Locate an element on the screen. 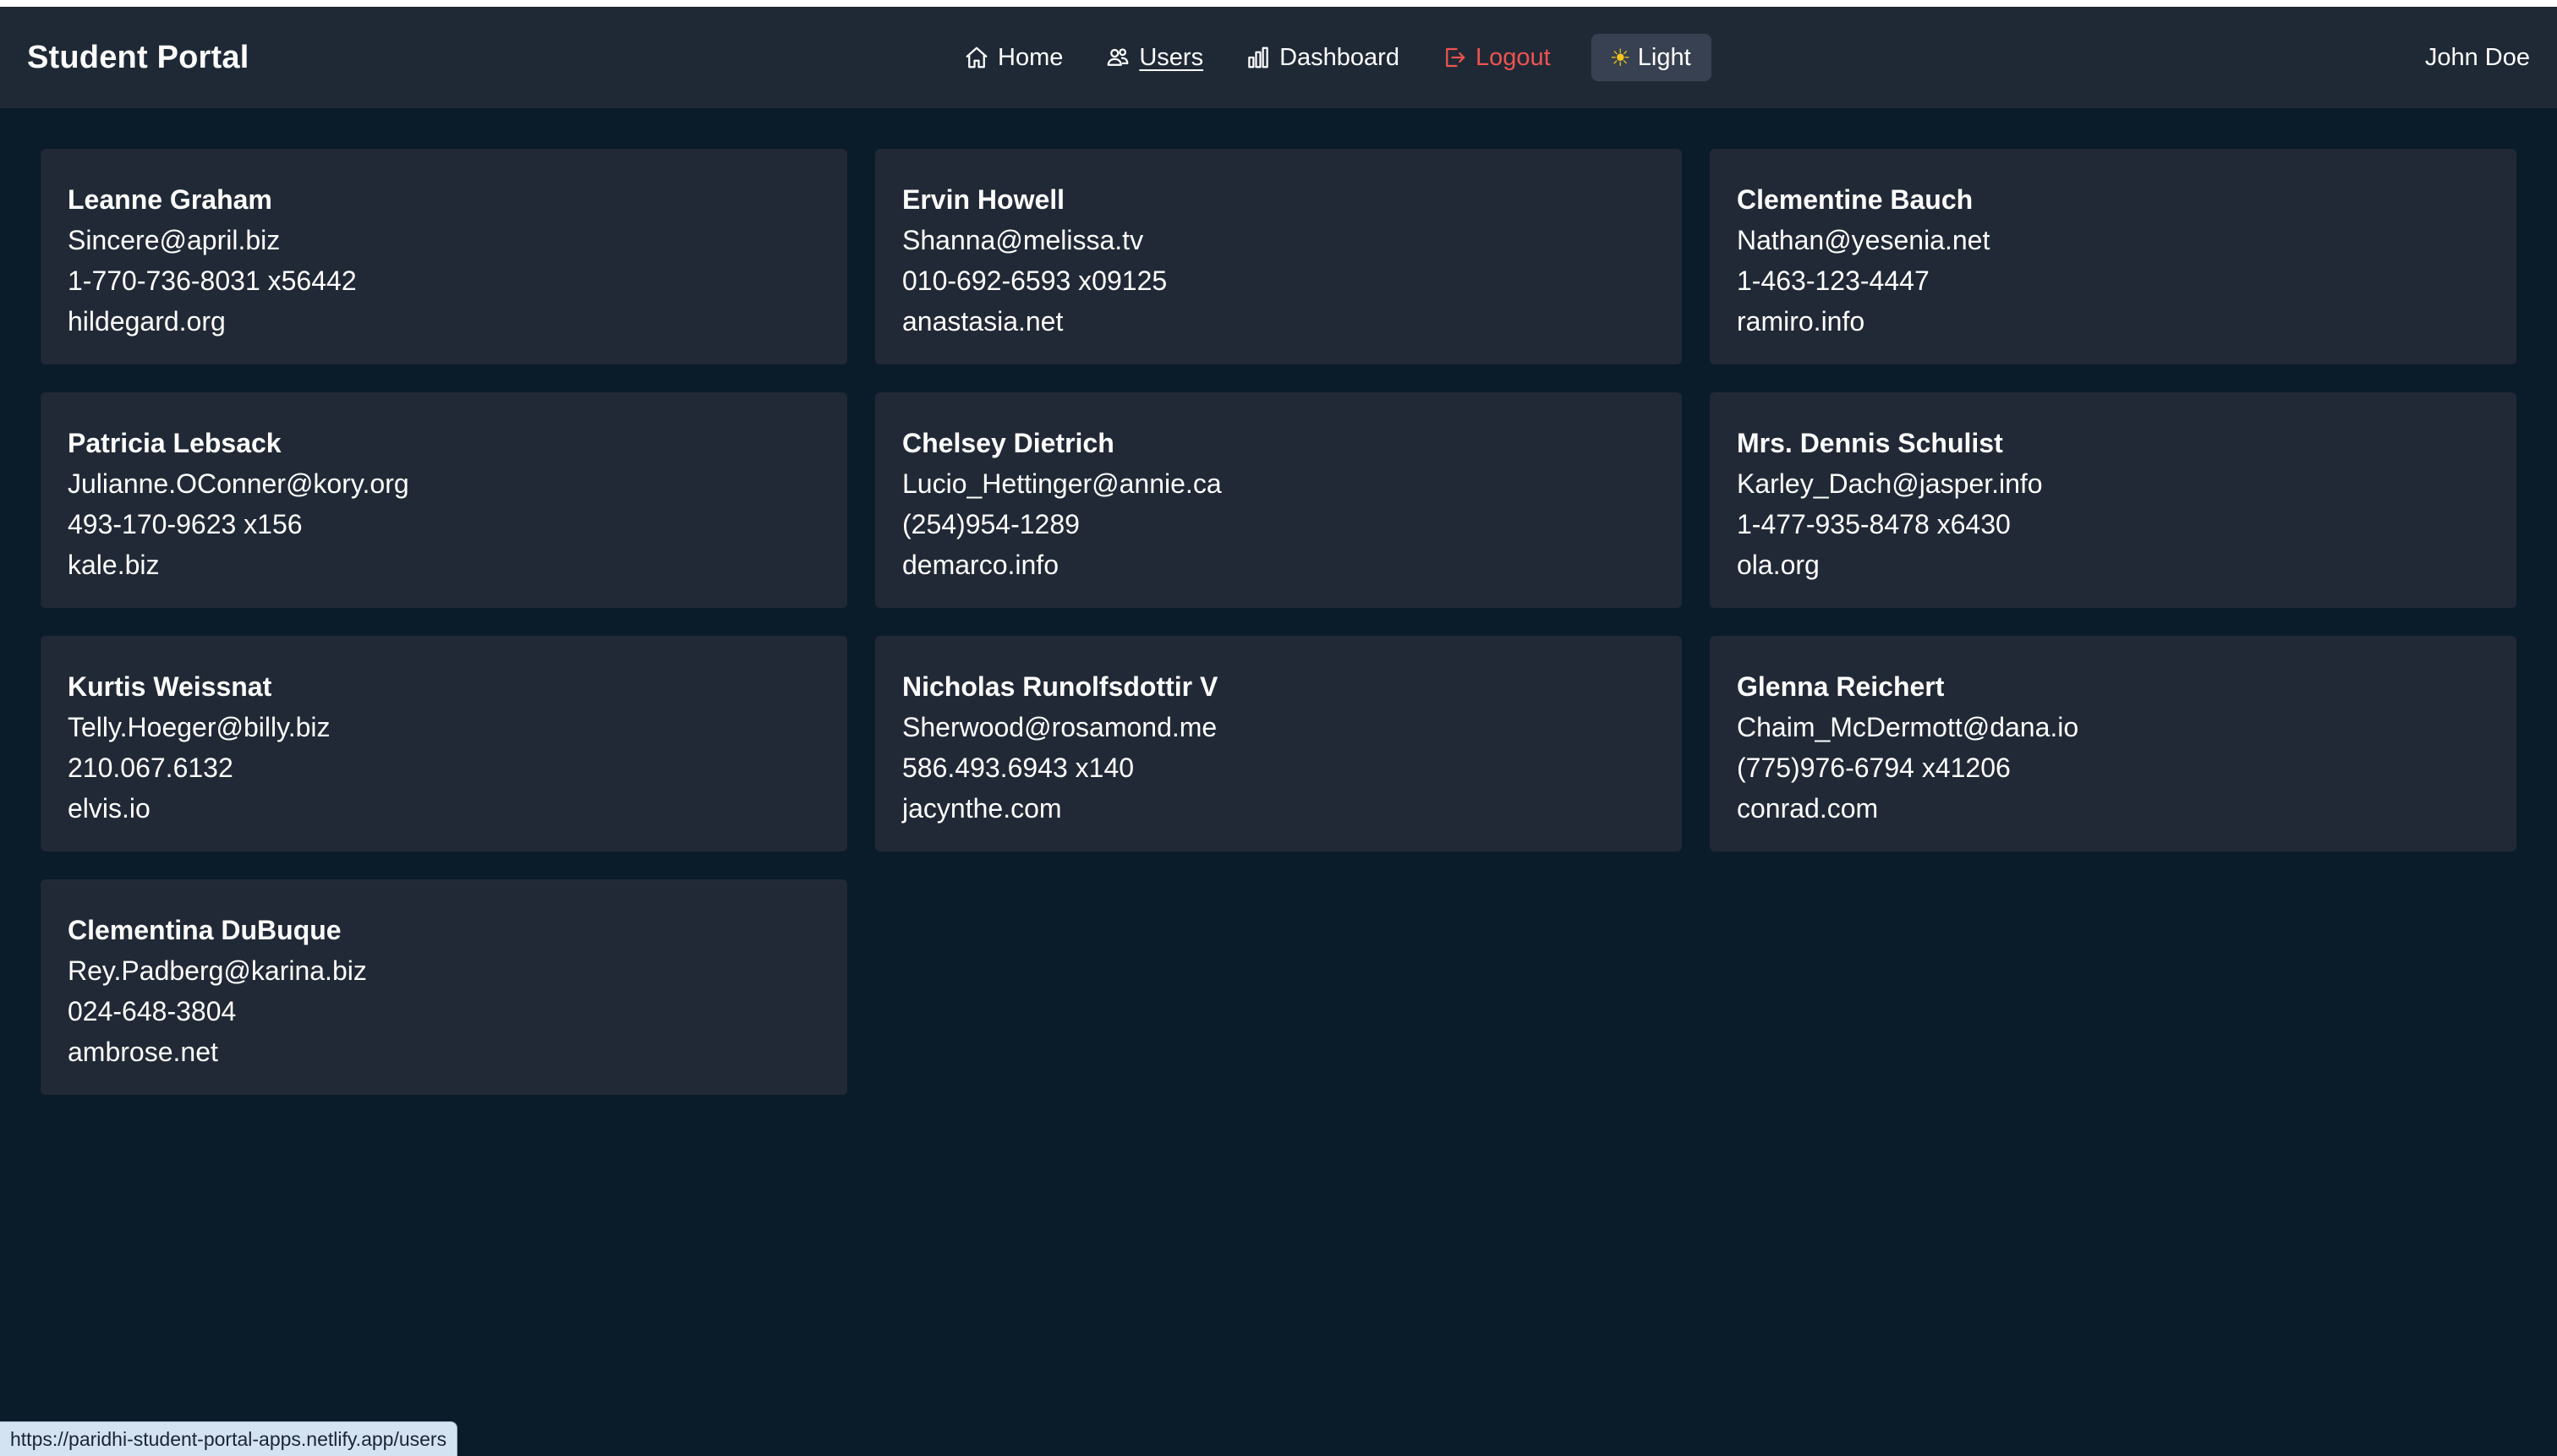  user-name: Glenna Reichert is located at coordinates (1841, 687).